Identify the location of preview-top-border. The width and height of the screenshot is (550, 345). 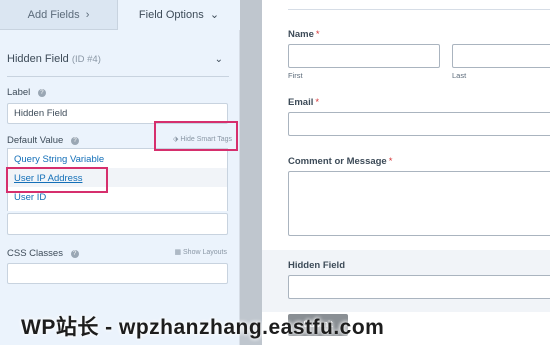
(419, 5).